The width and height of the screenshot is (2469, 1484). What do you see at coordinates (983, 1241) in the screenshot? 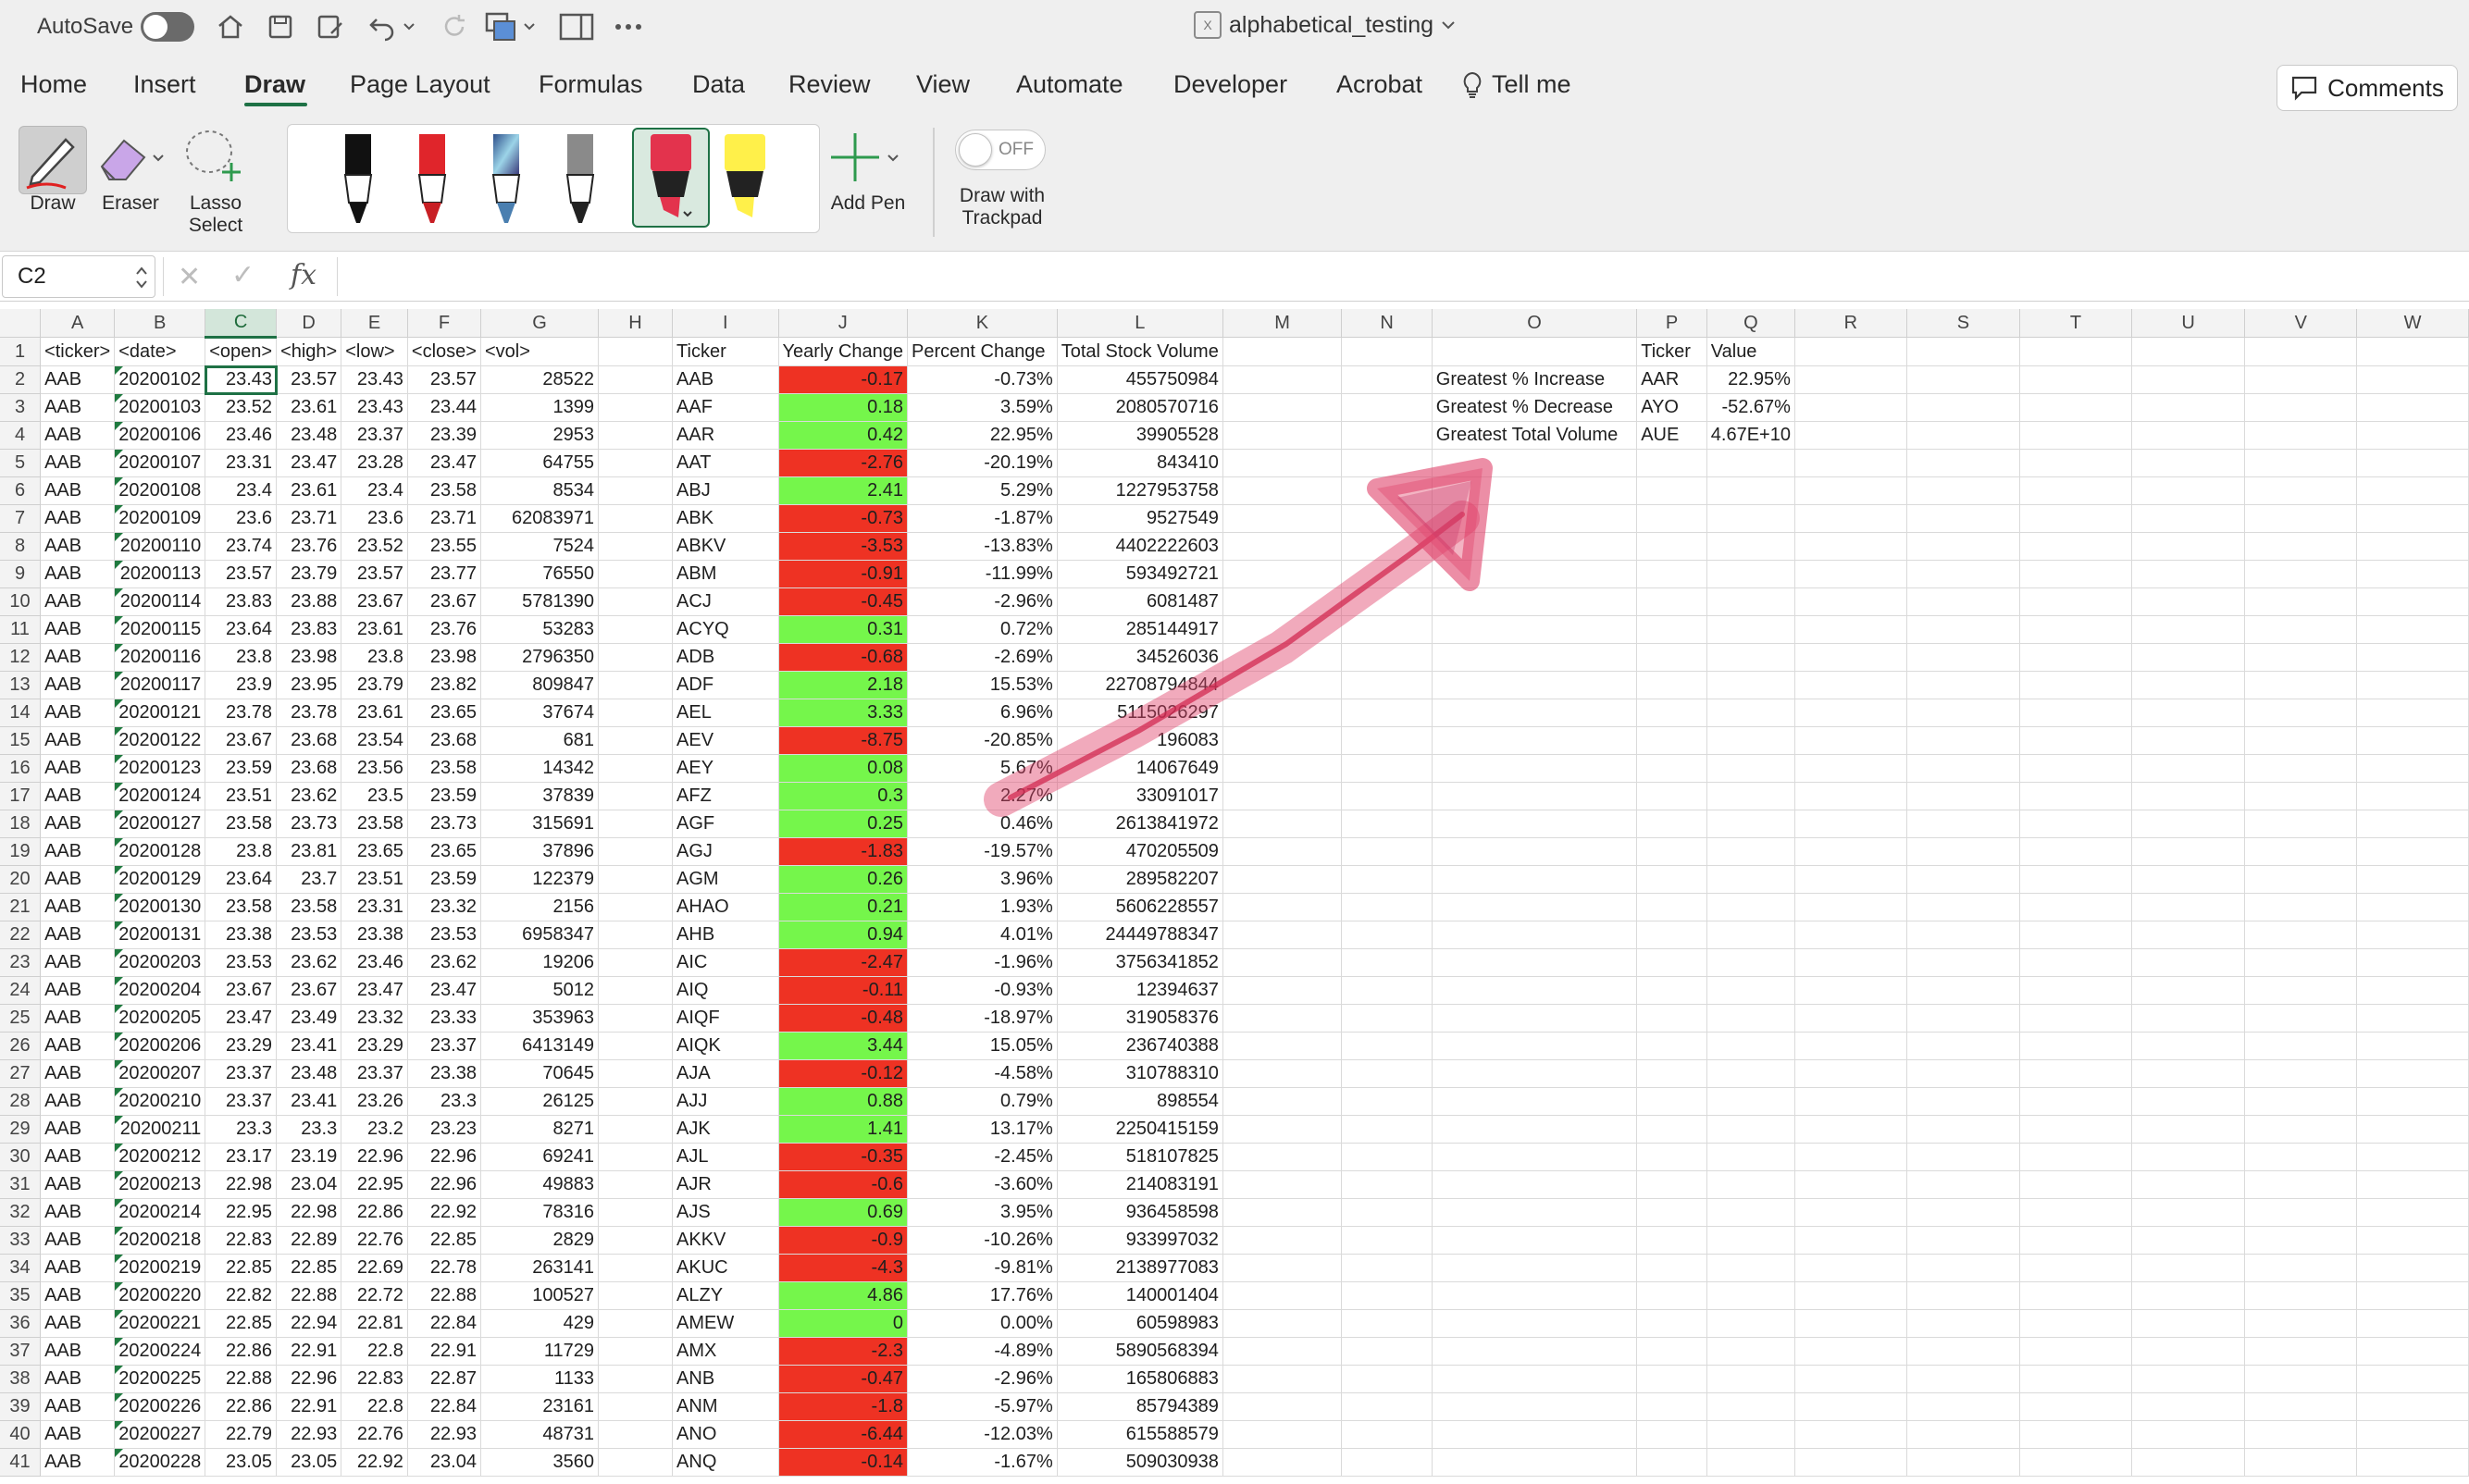
I see `percent-change-cell: -10.26%` at bounding box center [983, 1241].